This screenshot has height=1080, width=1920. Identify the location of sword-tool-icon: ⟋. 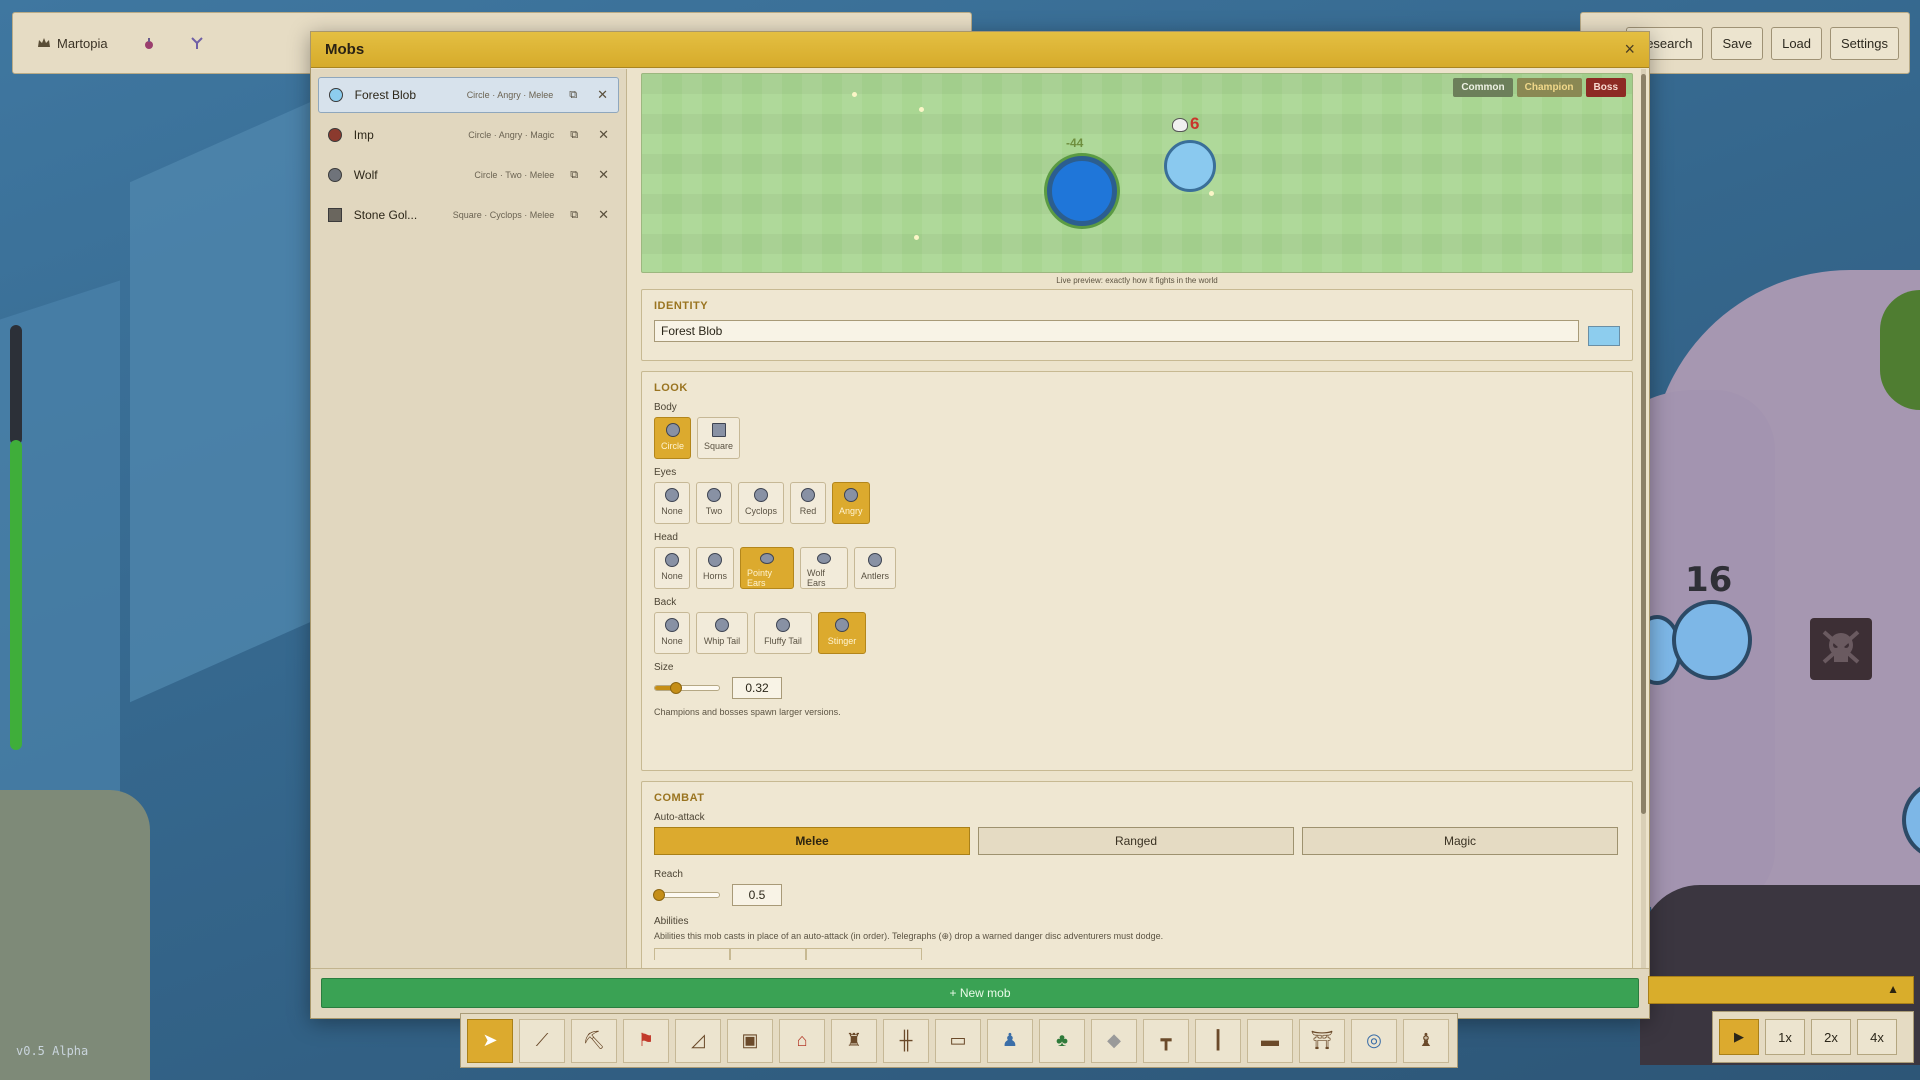
(542, 1040).